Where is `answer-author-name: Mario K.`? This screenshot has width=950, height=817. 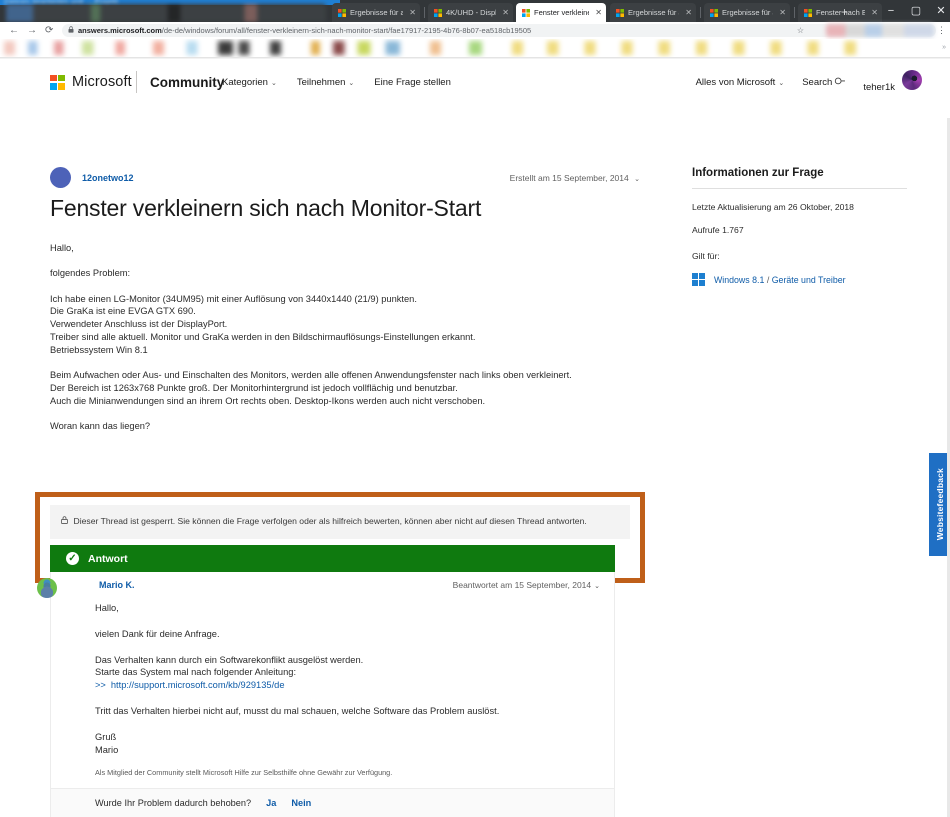 answer-author-name: Mario K. is located at coordinates (117, 585).